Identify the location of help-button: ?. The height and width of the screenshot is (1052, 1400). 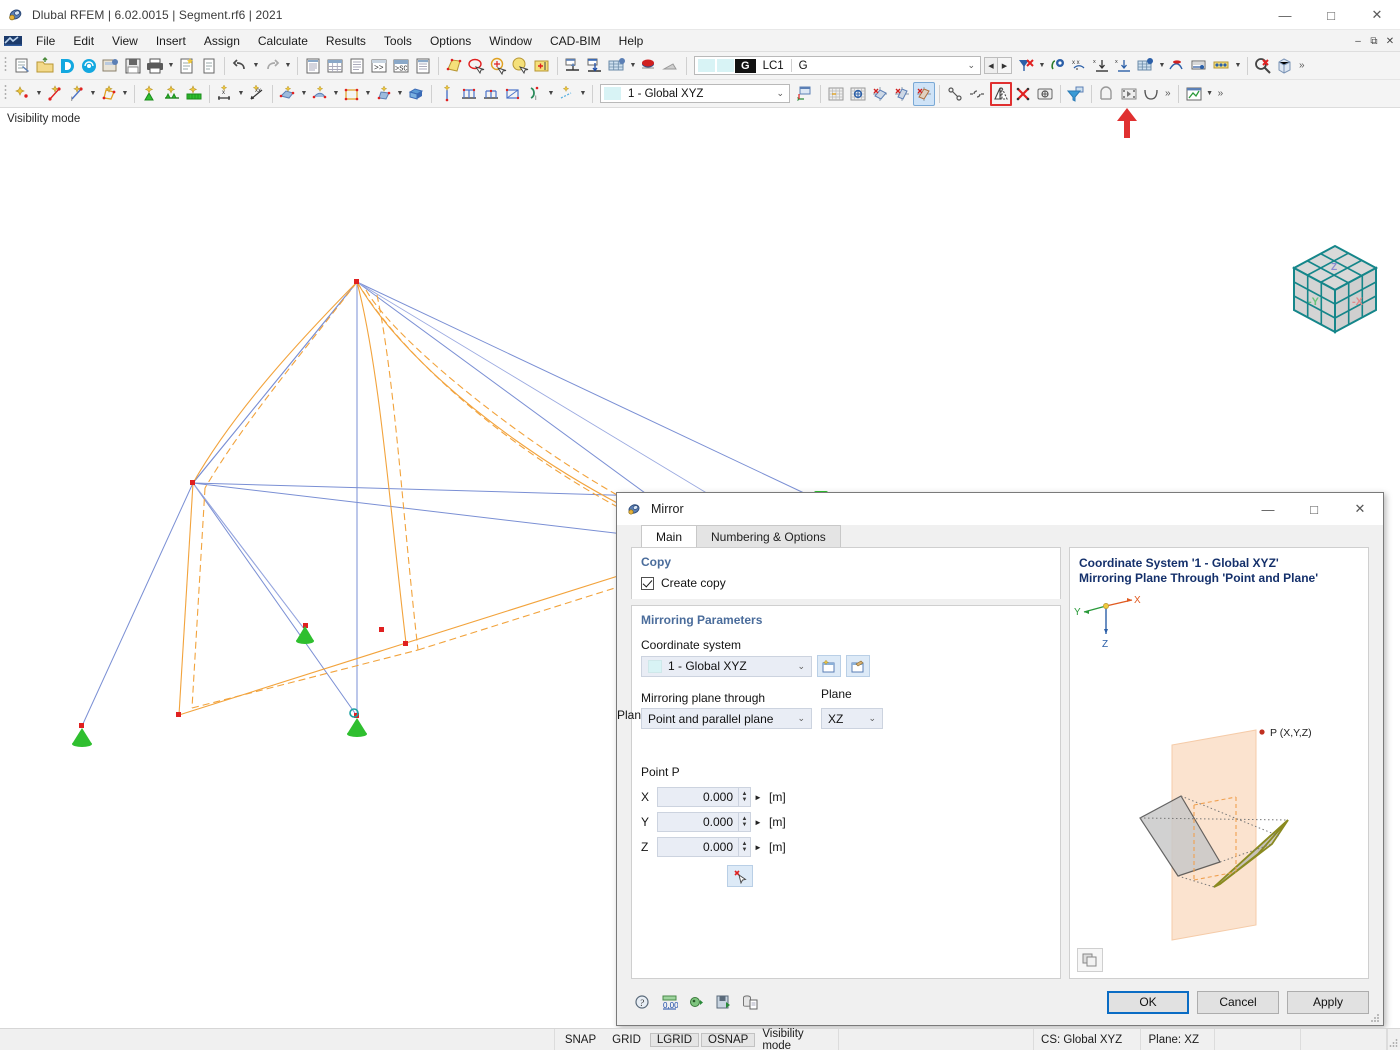
(642, 1002).